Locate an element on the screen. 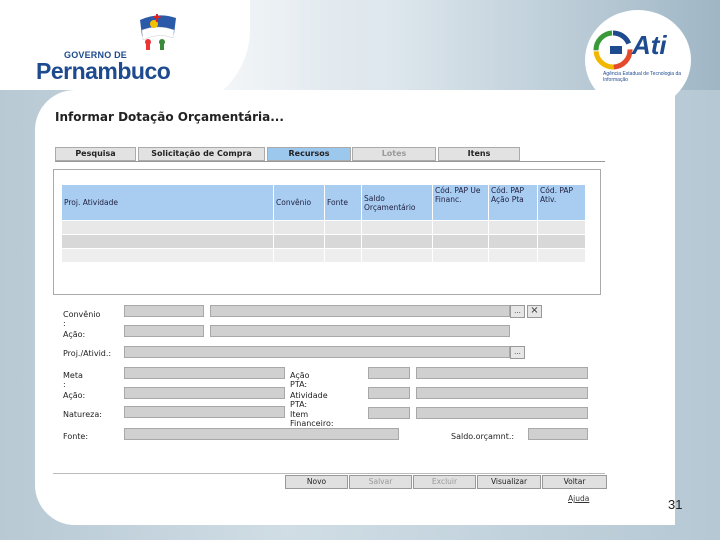 Image resolution: width=720 pixels, height=540 pixels. convenio-code-field is located at coordinates (164, 311).